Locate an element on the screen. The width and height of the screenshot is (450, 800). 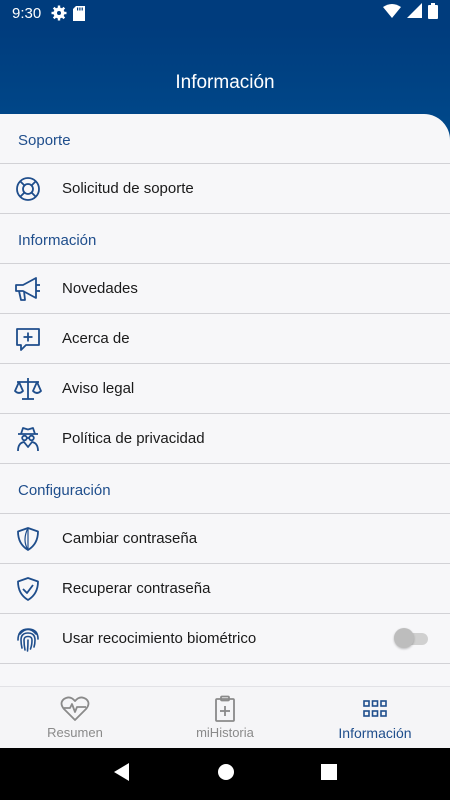
home-icon is located at coordinates (226, 774).